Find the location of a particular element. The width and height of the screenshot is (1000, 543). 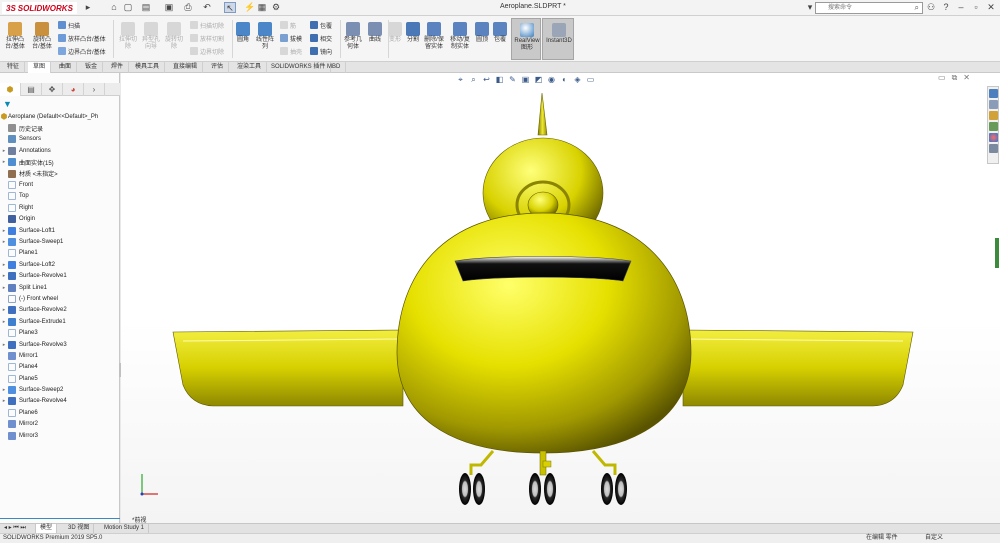

wheel-left-outer is located at coordinates (465, 489).